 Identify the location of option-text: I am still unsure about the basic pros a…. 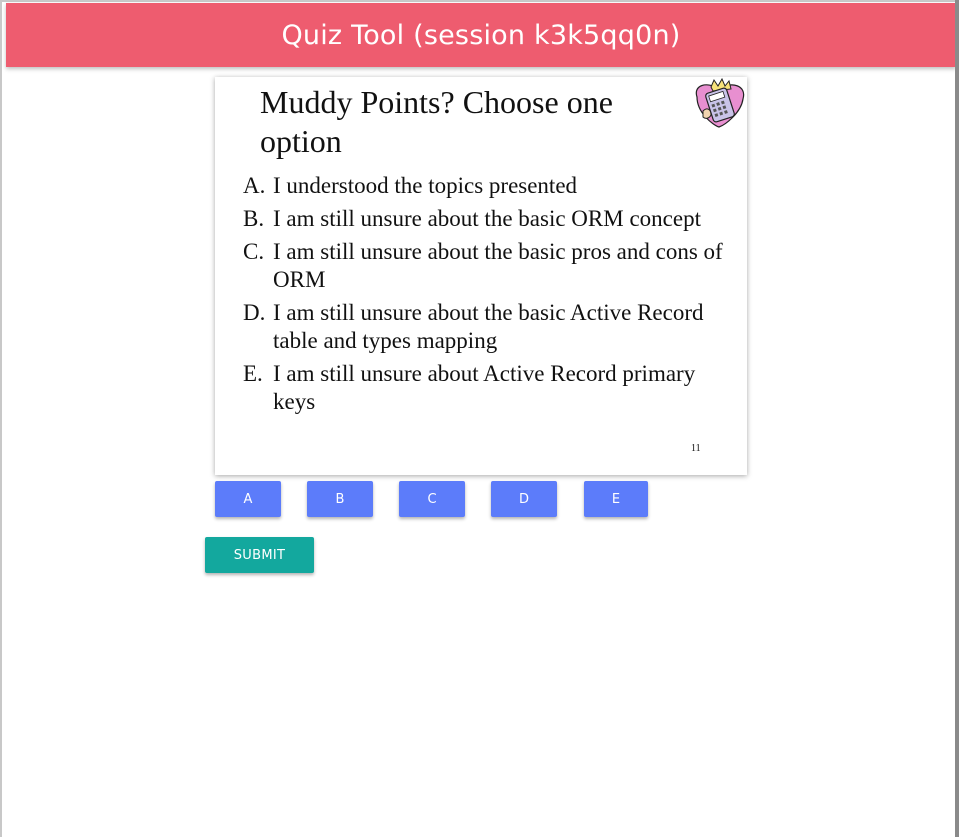
(498, 265).